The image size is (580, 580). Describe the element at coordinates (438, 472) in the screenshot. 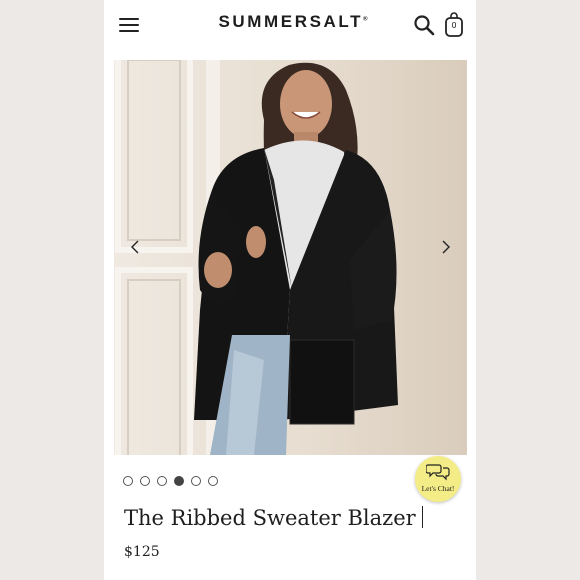

I see `chat-bubbles-icon` at that location.